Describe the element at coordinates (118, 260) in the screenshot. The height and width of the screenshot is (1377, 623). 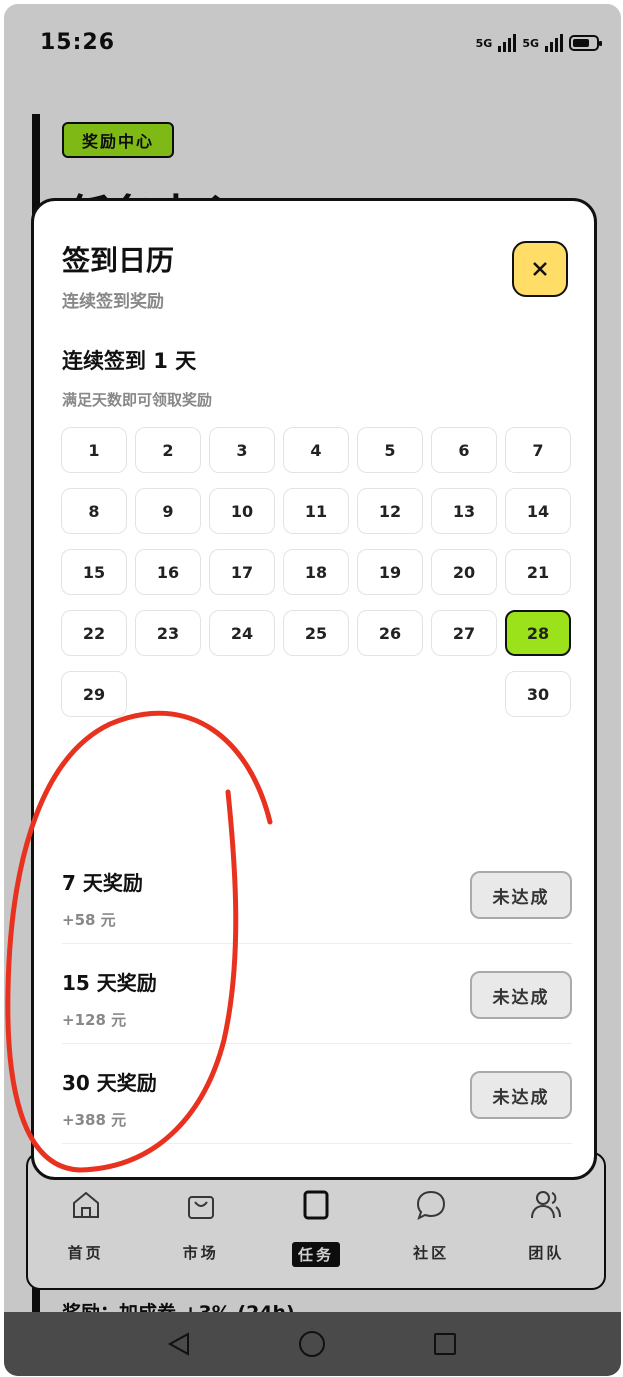
I see `modal-title: 签到日历` at that location.